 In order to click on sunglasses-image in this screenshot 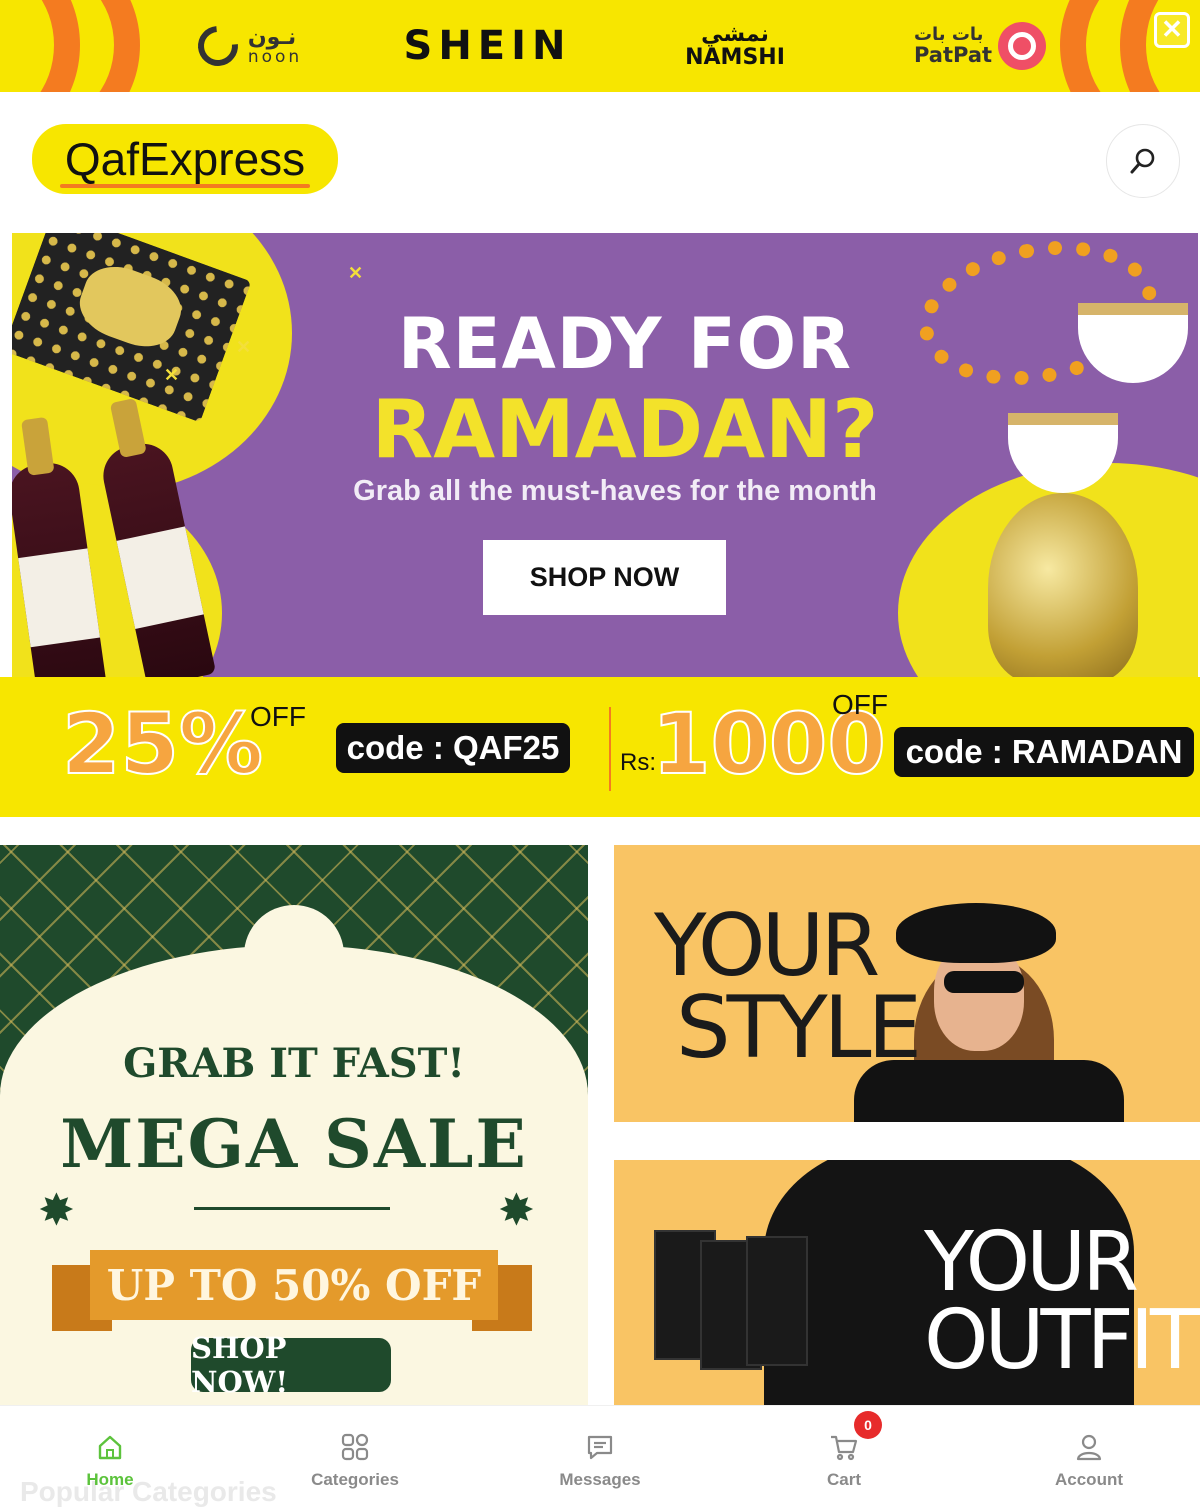, I will do `click(984, 982)`.